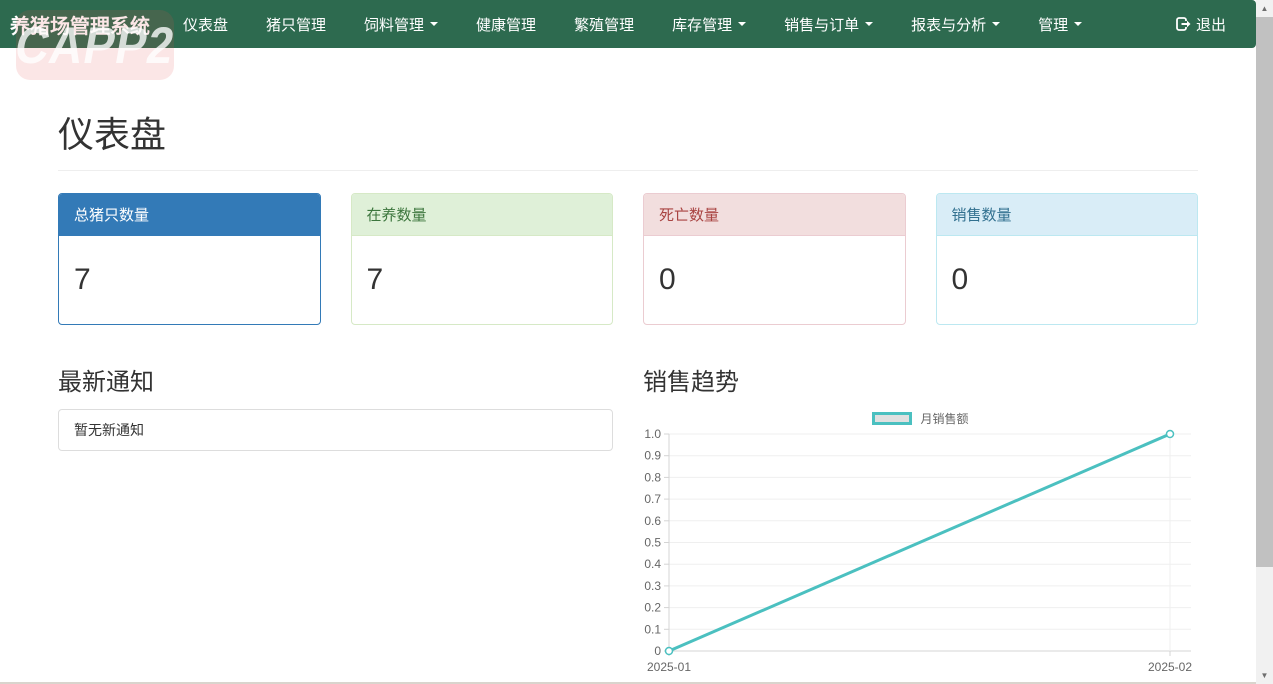 This screenshot has width=1273, height=684. Describe the element at coordinates (652, 629) in the screenshot. I see `svg-text: 0.1` at that location.